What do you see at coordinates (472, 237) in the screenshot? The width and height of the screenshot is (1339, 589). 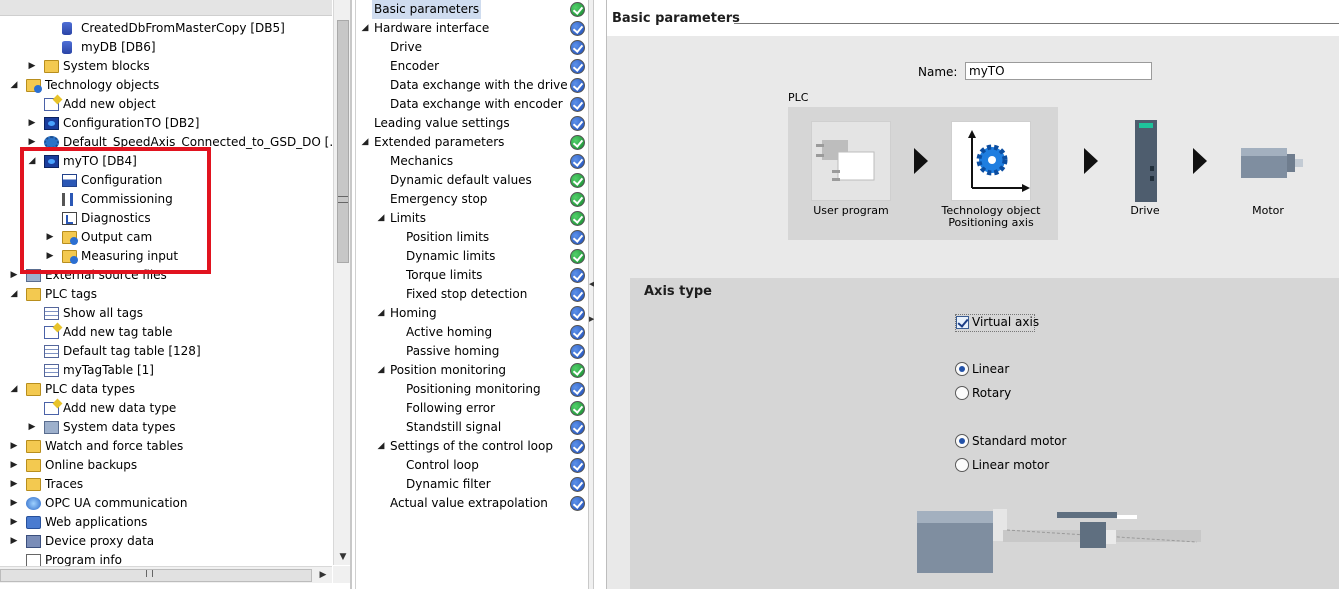 I see `nav-item: Position limits` at bounding box center [472, 237].